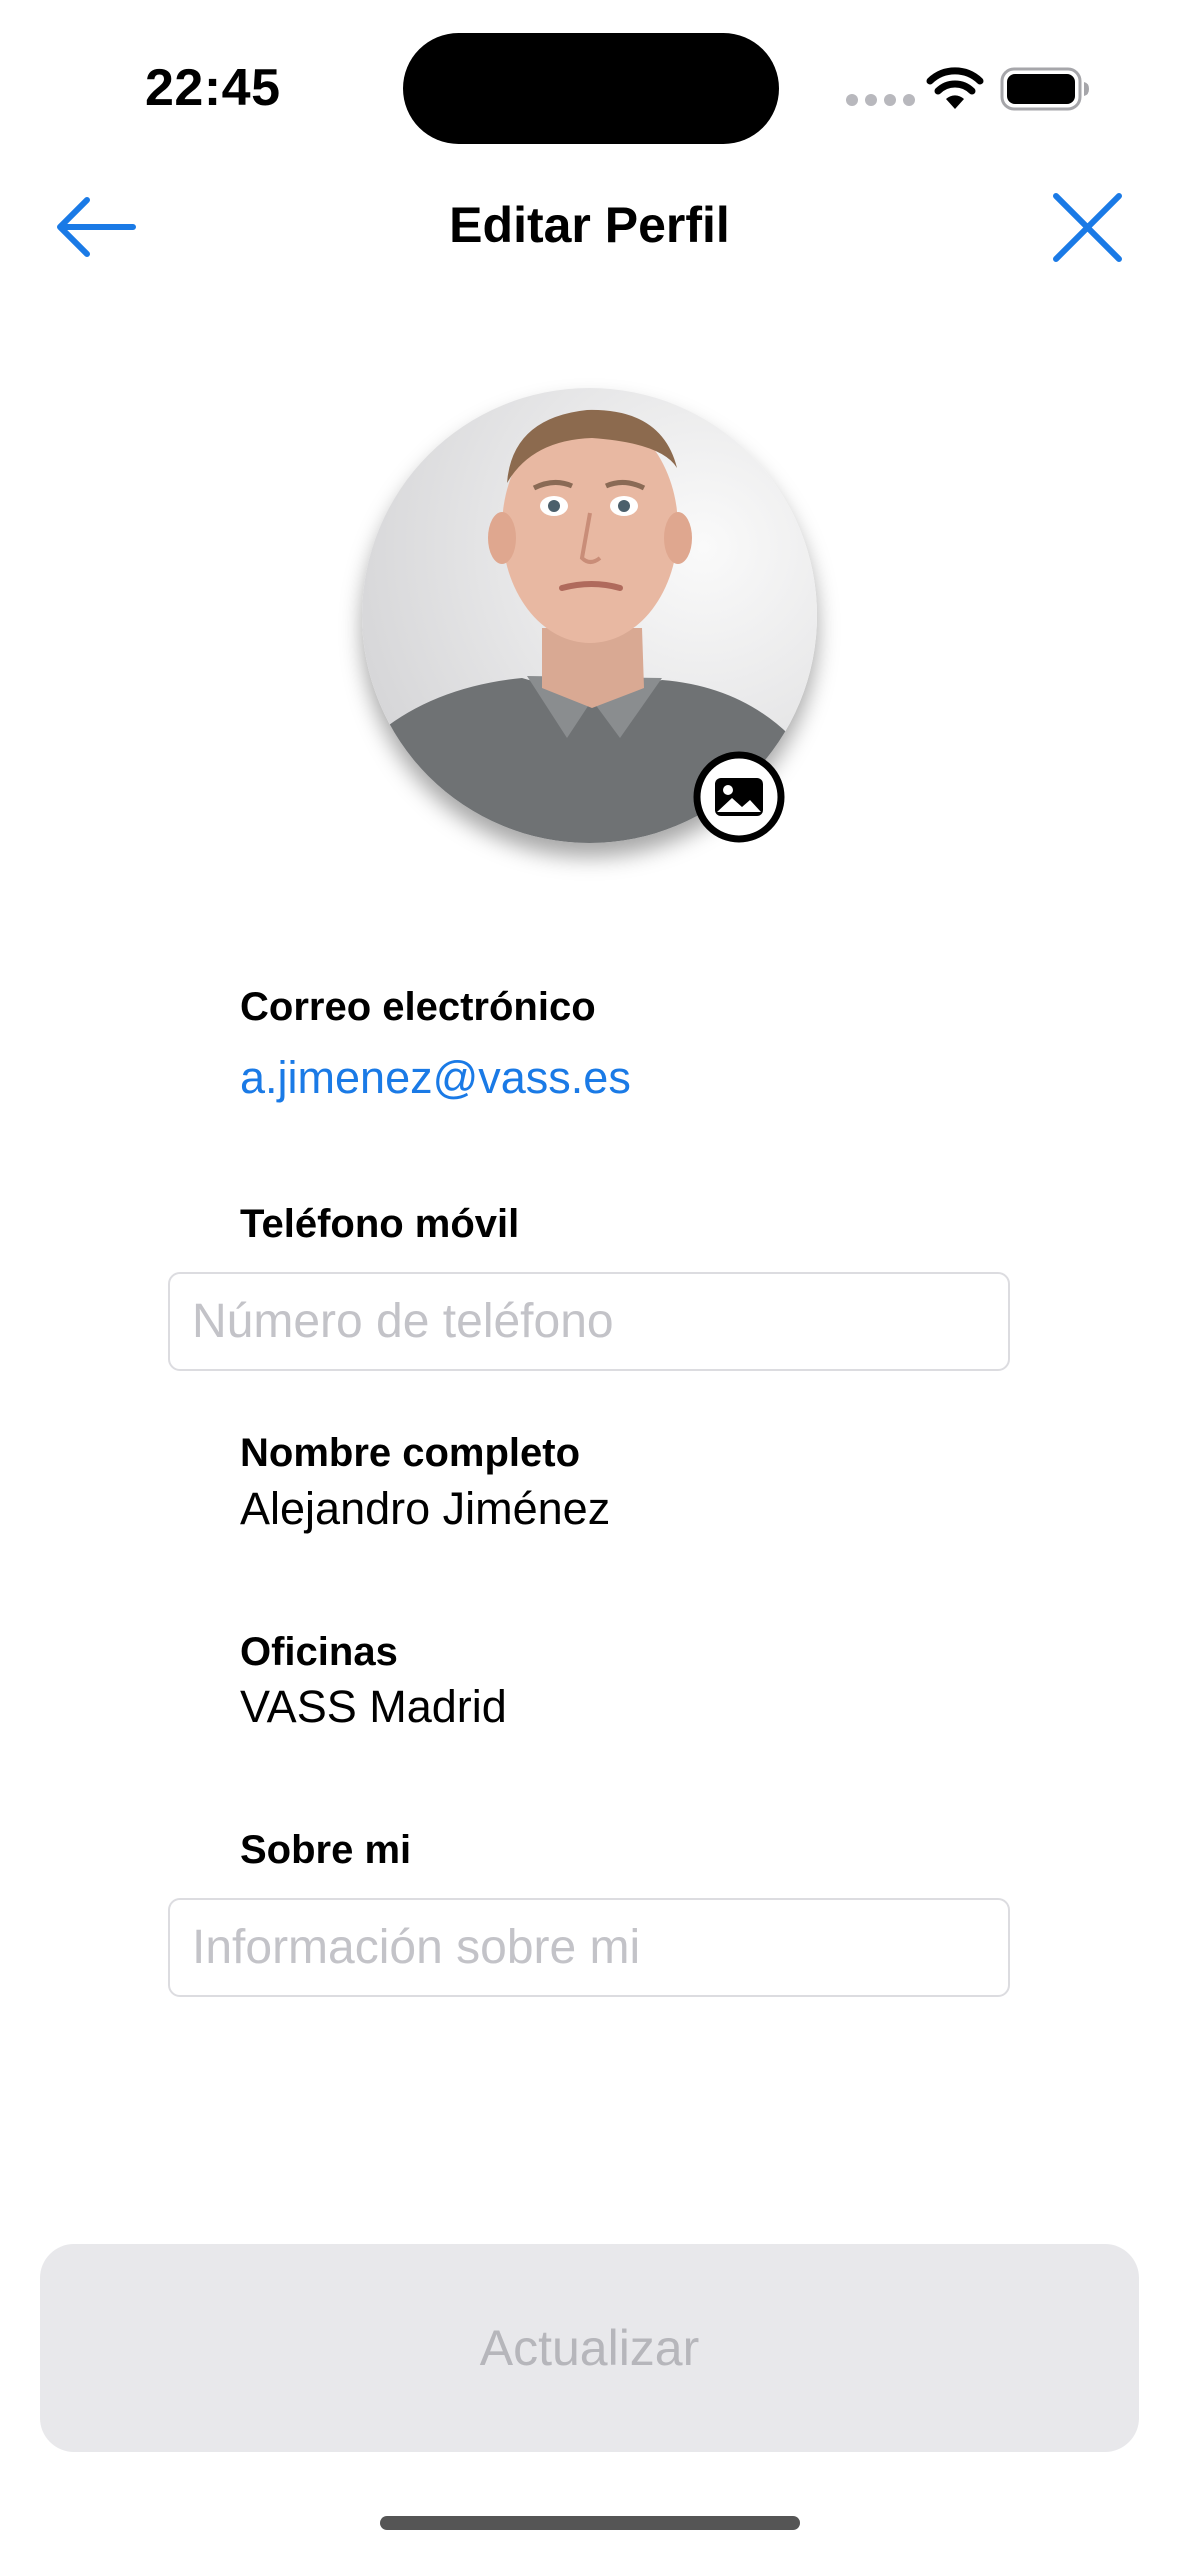 This screenshot has height=2556, width=1179. I want to click on change-photo-button, so click(739, 797).